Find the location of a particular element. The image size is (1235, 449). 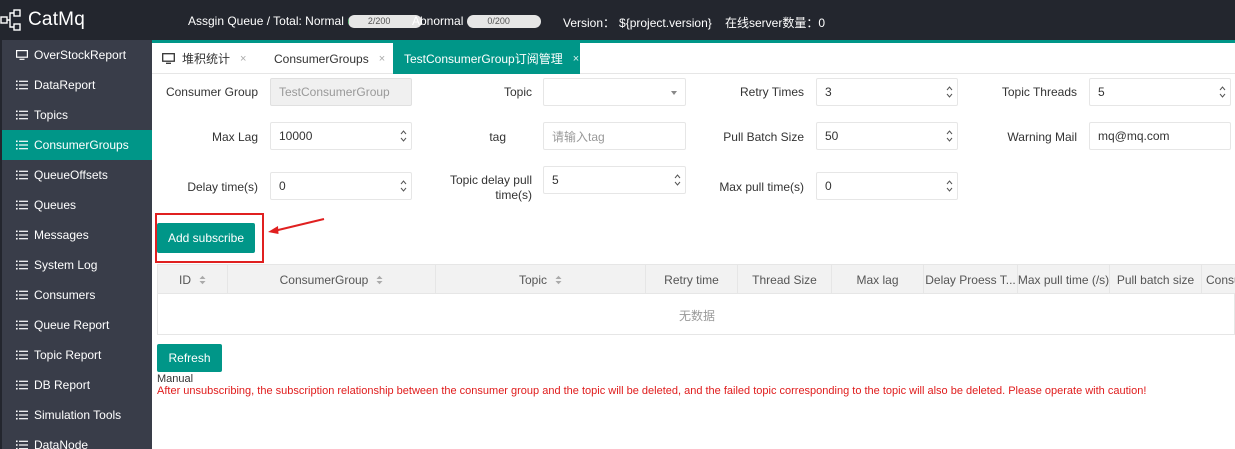

tab-overstock: 堆积统计 × is located at coordinates (204, 58).